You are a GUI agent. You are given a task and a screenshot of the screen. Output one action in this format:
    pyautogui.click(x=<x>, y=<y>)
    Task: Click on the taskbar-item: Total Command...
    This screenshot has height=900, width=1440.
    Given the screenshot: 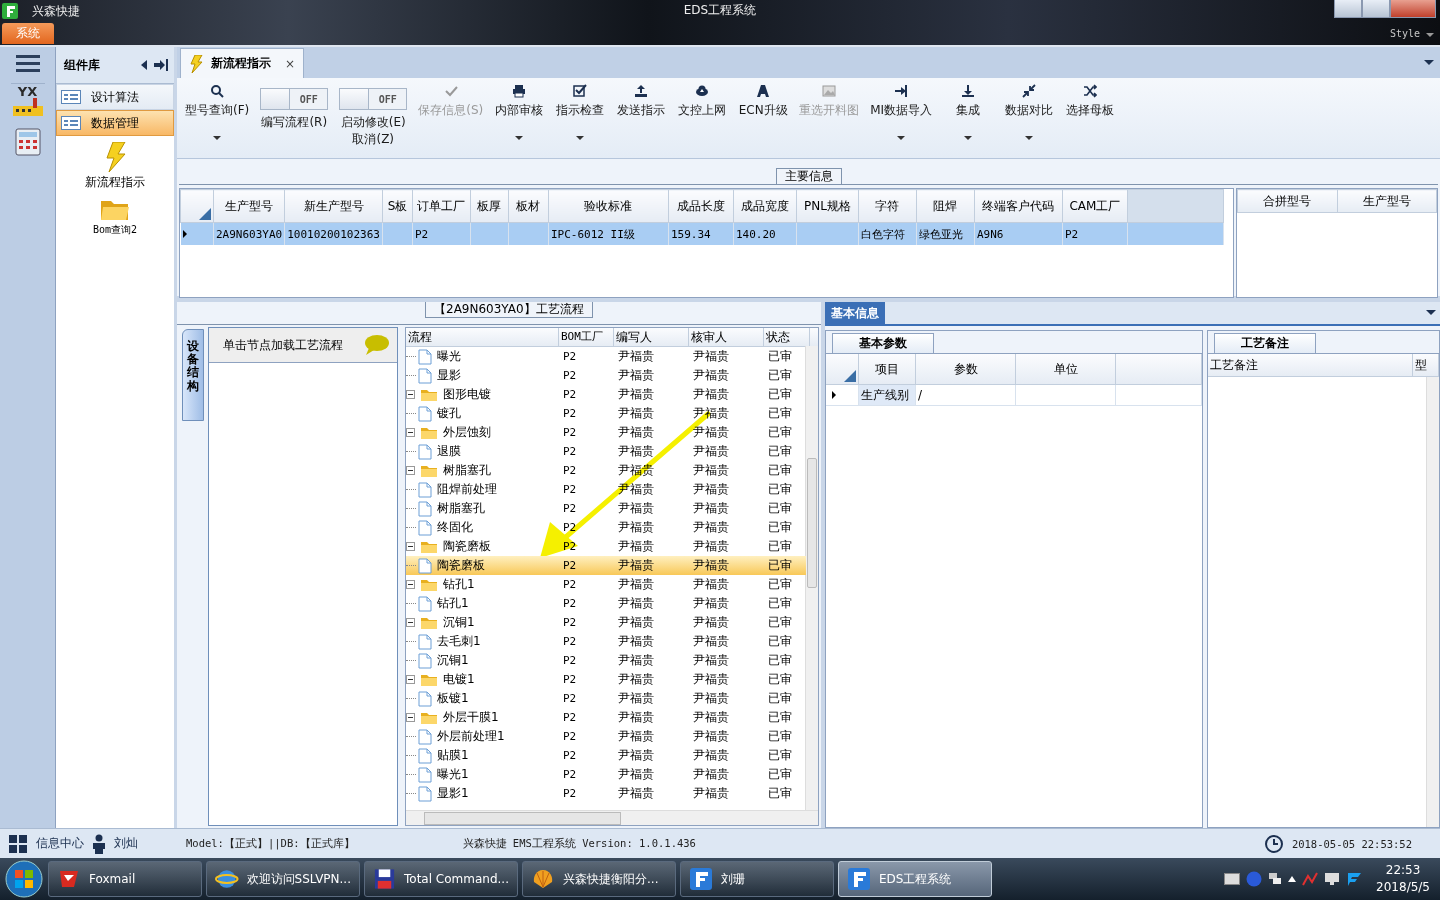 What is the action you would take?
    pyautogui.click(x=441, y=879)
    